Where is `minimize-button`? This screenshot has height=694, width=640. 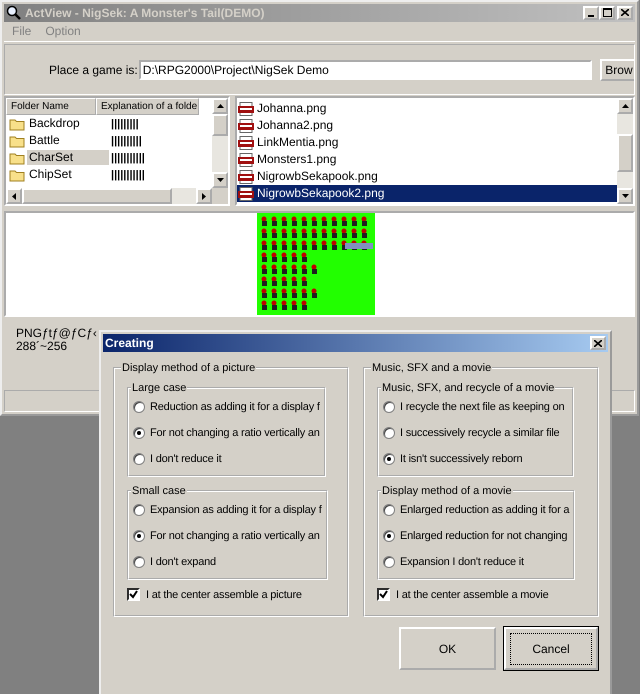 minimize-button is located at coordinates (591, 13).